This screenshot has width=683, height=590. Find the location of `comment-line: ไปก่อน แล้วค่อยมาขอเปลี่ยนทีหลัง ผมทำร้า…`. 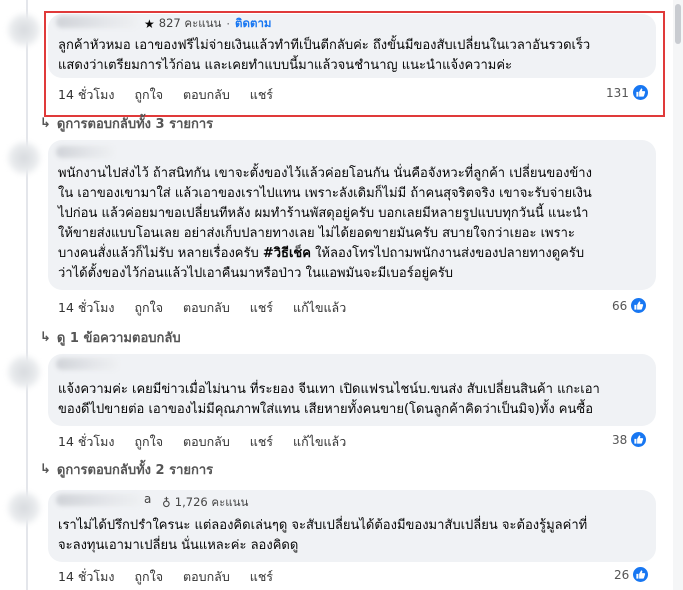

comment-line: ไปก่อน แล้วค่อยมาขอเปลี่ยนทีหลัง ผมทำร้า… is located at coordinates (323, 213).